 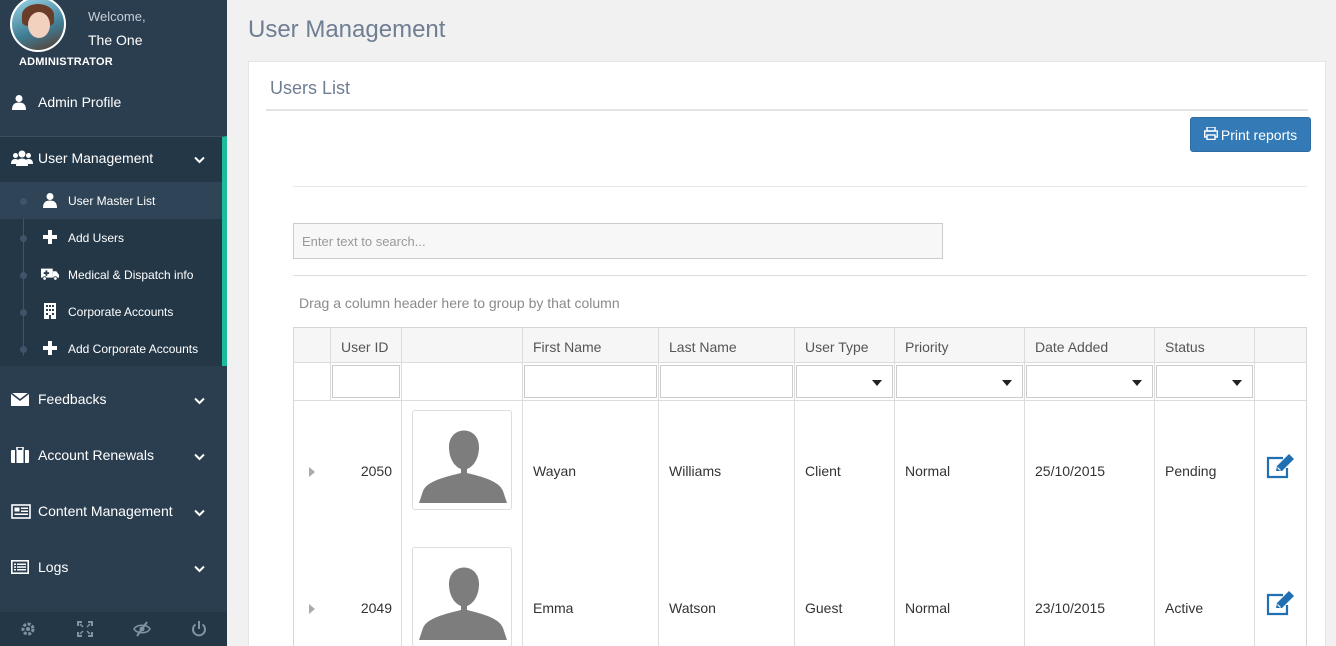 What do you see at coordinates (1070, 608) in the screenshot?
I see `cell-date-added: 23/10/2015` at bounding box center [1070, 608].